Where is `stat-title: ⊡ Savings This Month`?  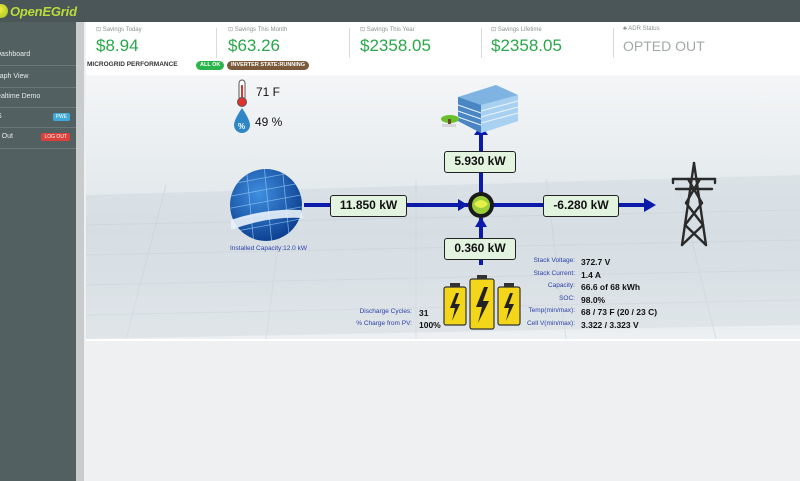 stat-title: ⊡ Savings This Month is located at coordinates (258, 30).